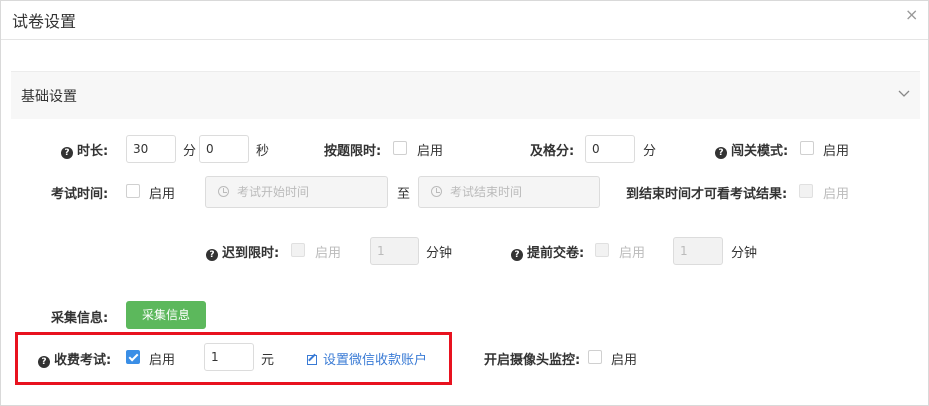 Image resolution: width=929 pixels, height=406 pixels. I want to click on per-question-enable-label: 启用, so click(430, 151).